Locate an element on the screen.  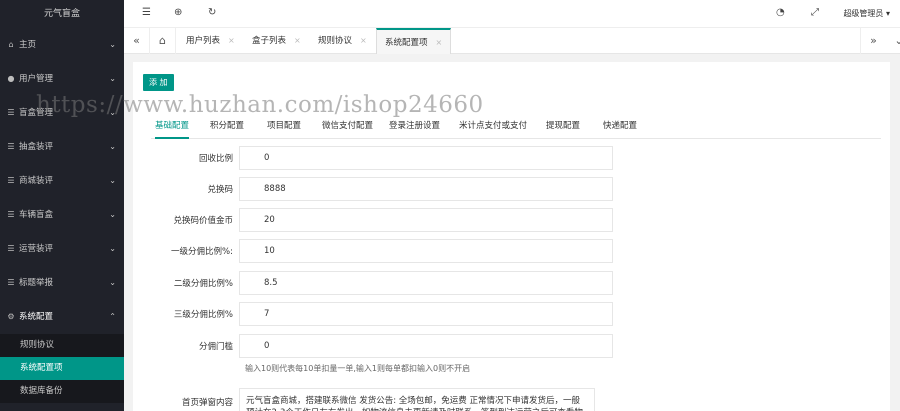
top-header: ☰ ⊕ ↻ ◔ ⤢ 超级管理员 ▾ is located at coordinates (512, 14).